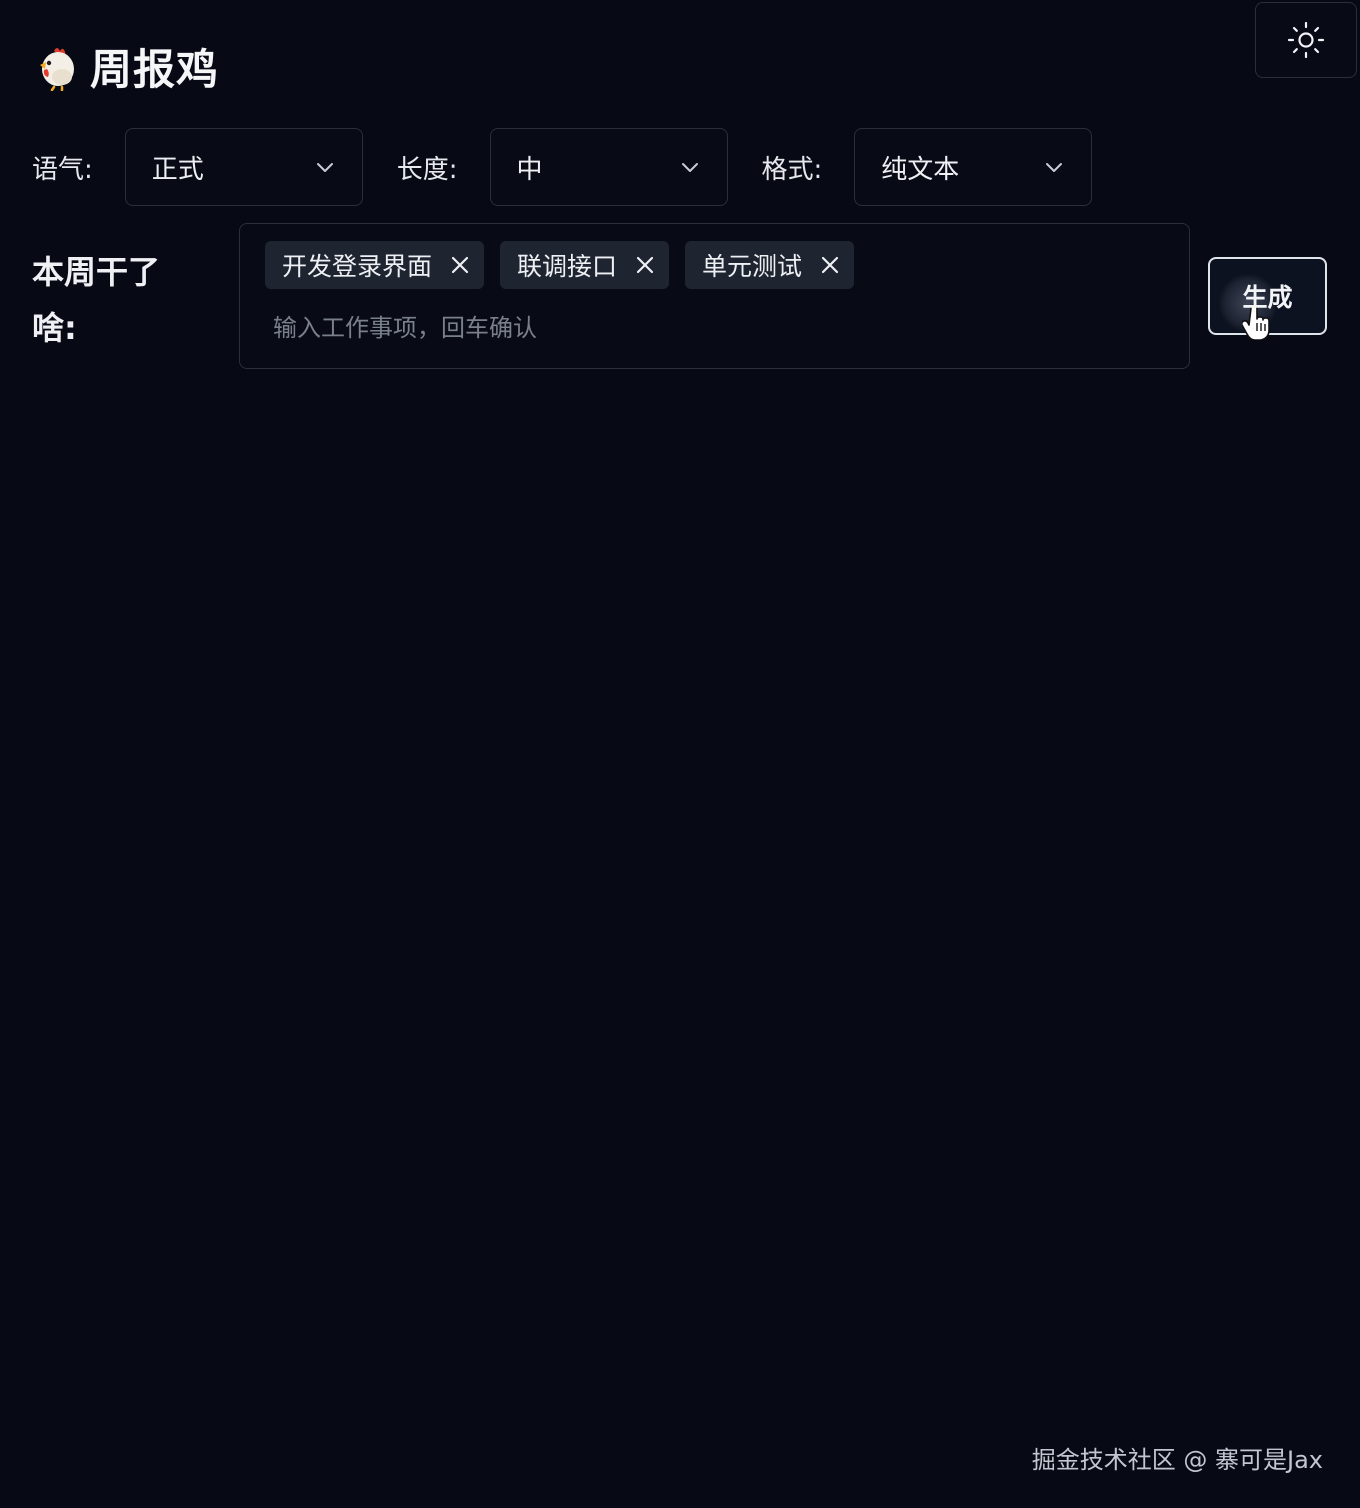  I want to click on tone-select: 正式, so click(243, 167).